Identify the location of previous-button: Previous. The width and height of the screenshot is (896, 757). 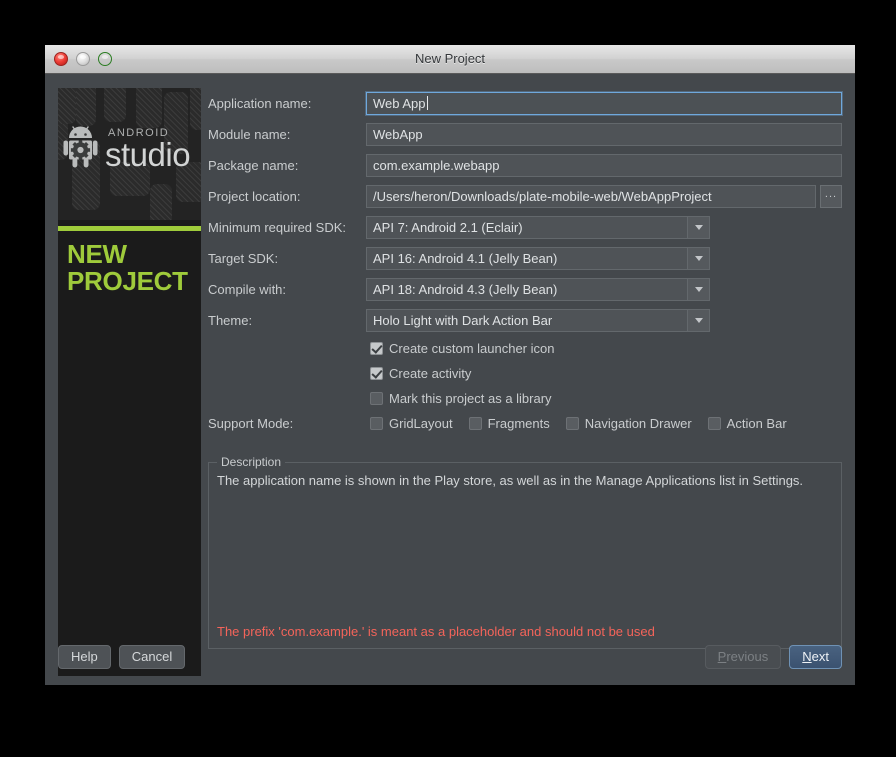
(743, 657).